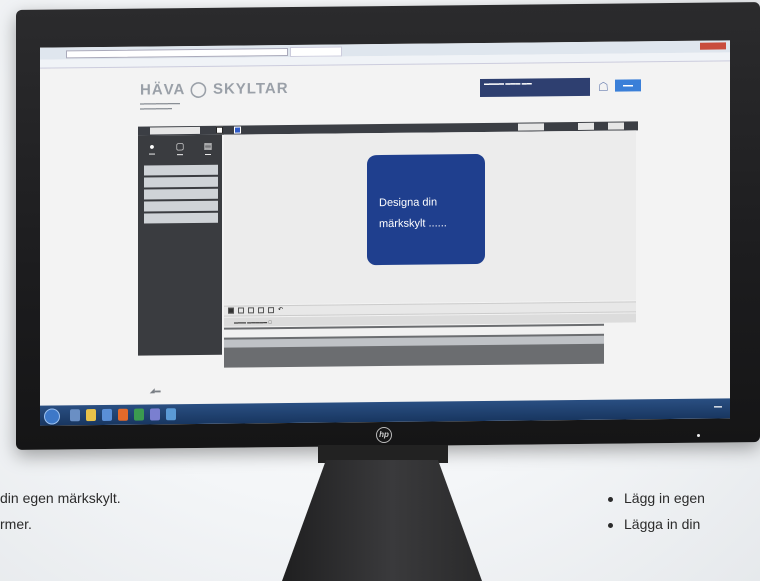 Image resolution: width=760 pixels, height=581 pixels. I want to click on list-item-1: Lägg in egen, so click(664, 498).